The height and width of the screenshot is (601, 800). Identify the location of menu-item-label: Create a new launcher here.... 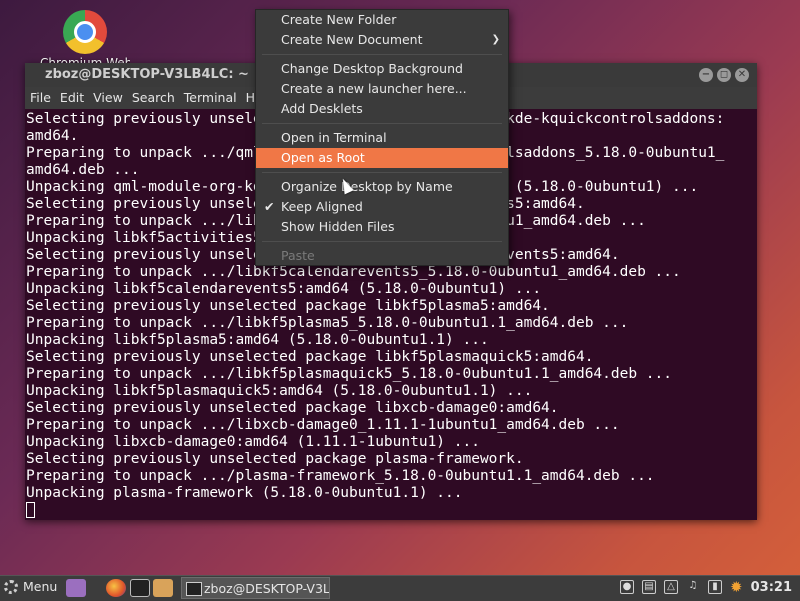
(374, 88).